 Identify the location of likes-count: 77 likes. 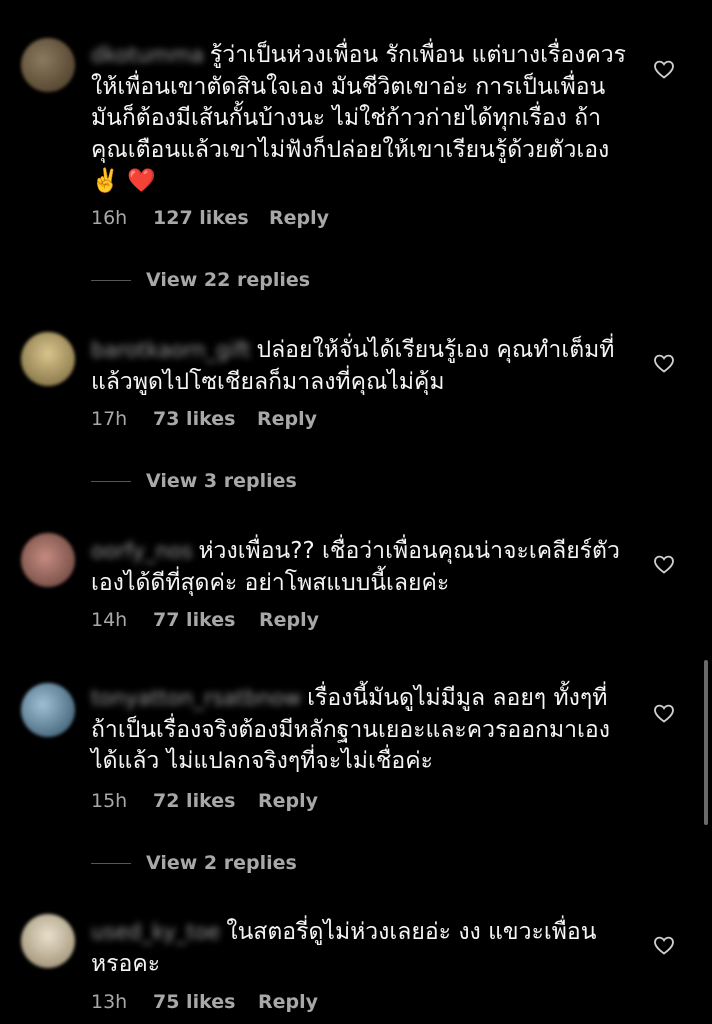
(206, 620).